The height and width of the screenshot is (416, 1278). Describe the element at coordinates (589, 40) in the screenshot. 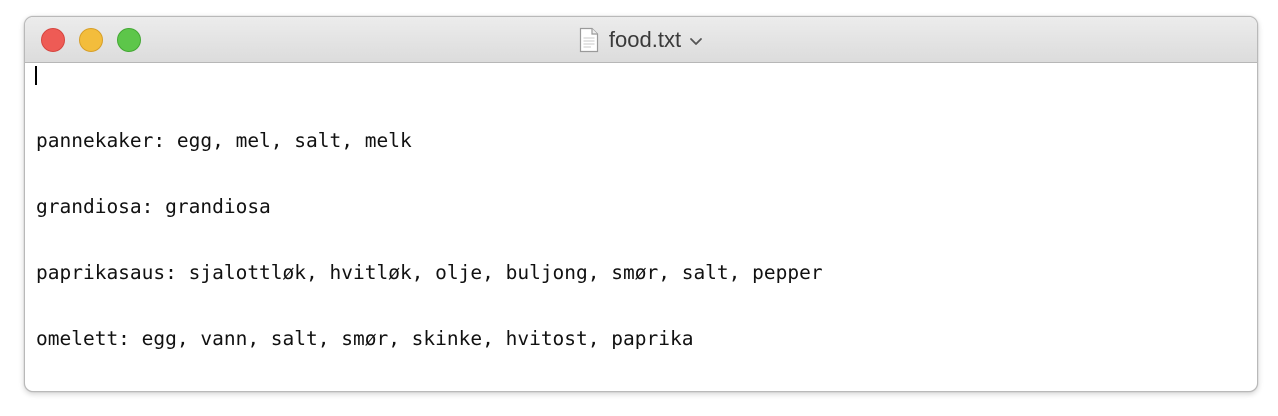

I see `document-icon` at that location.